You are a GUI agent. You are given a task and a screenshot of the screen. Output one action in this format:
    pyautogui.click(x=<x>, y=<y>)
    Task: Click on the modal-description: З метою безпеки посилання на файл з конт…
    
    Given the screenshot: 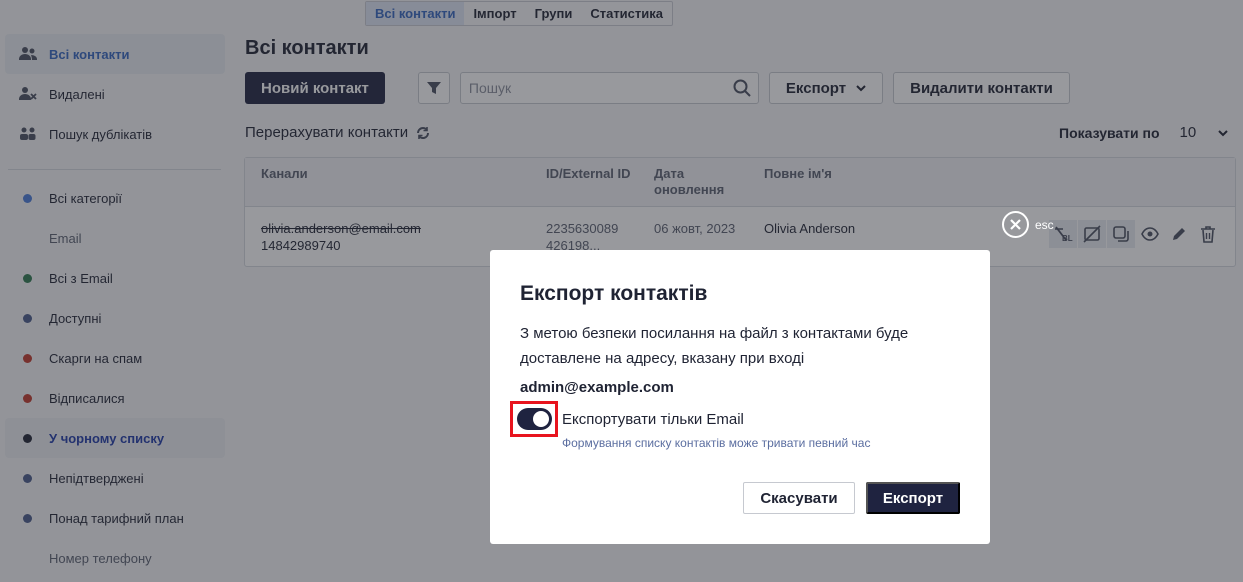 What is the action you would take?
    pyautogui.click(x=714, y=346)
    